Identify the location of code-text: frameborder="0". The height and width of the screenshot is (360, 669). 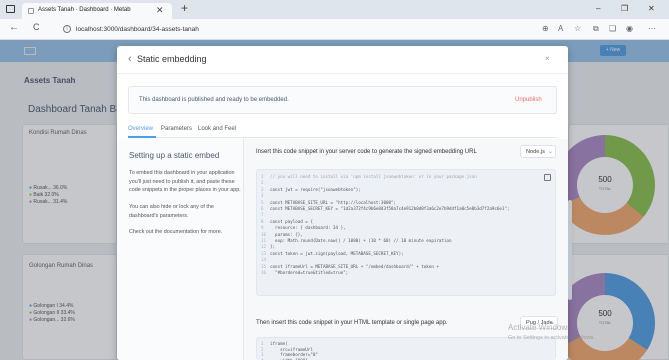
(294, 355).